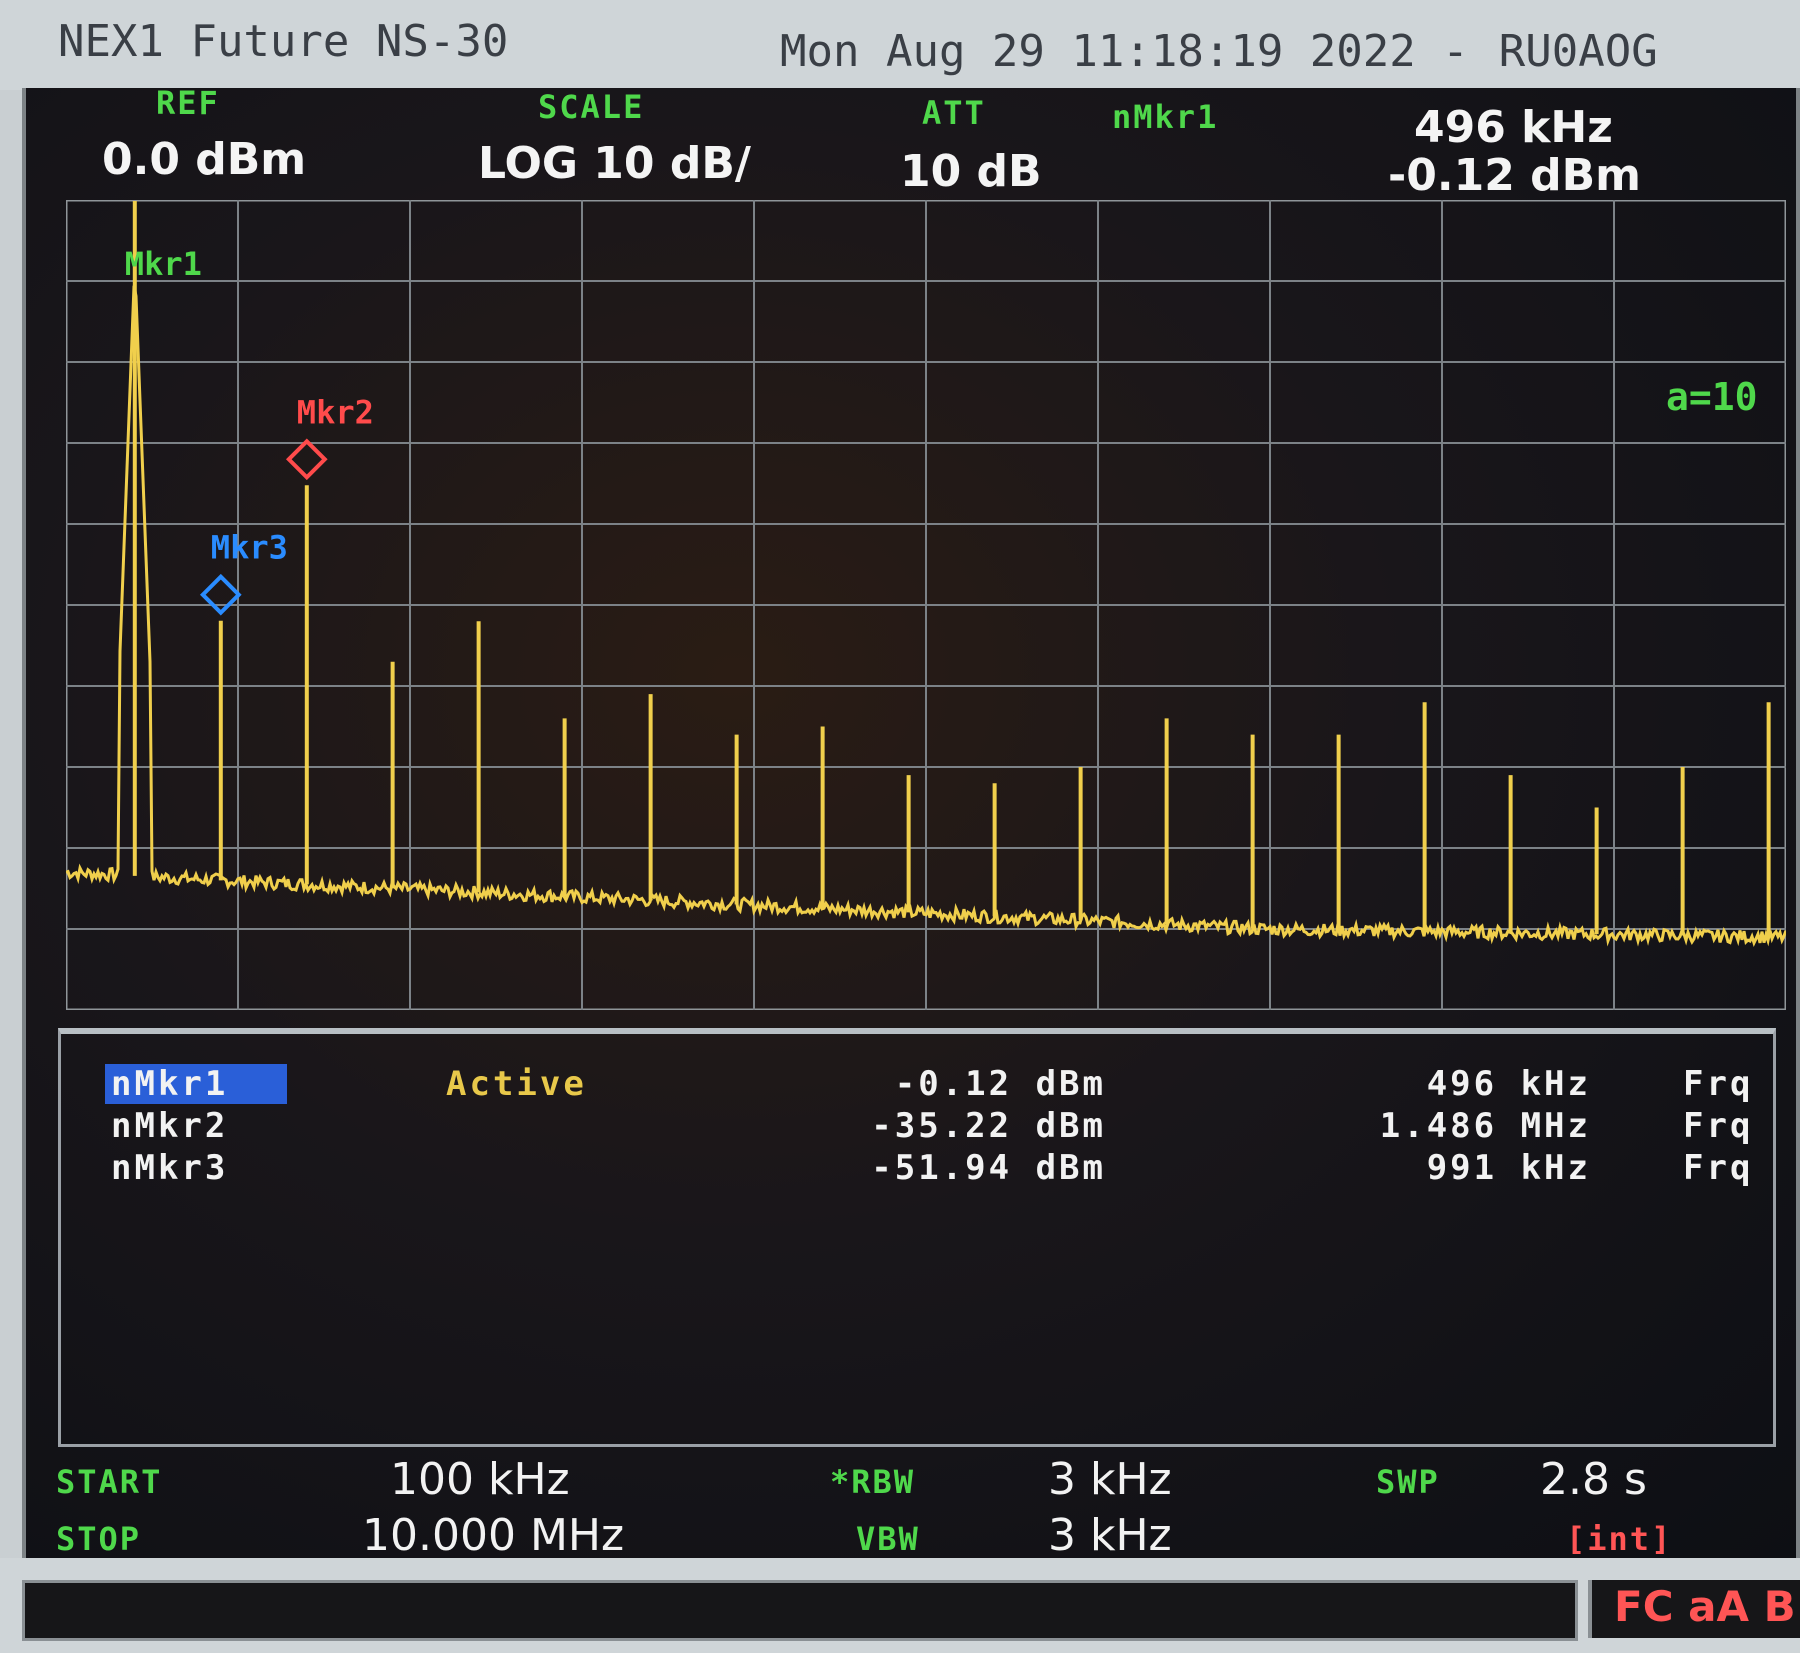 The width and height of the screenshot is (1800, 1653). I want to click on vbw-value: 3 kHz, so click(1110, 1535).